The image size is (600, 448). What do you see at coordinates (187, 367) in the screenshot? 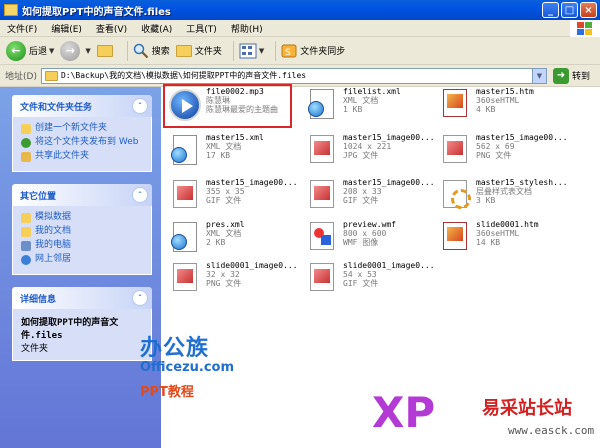
I see `watermark-url: Officezu.com` at bounding box center [187, 367].